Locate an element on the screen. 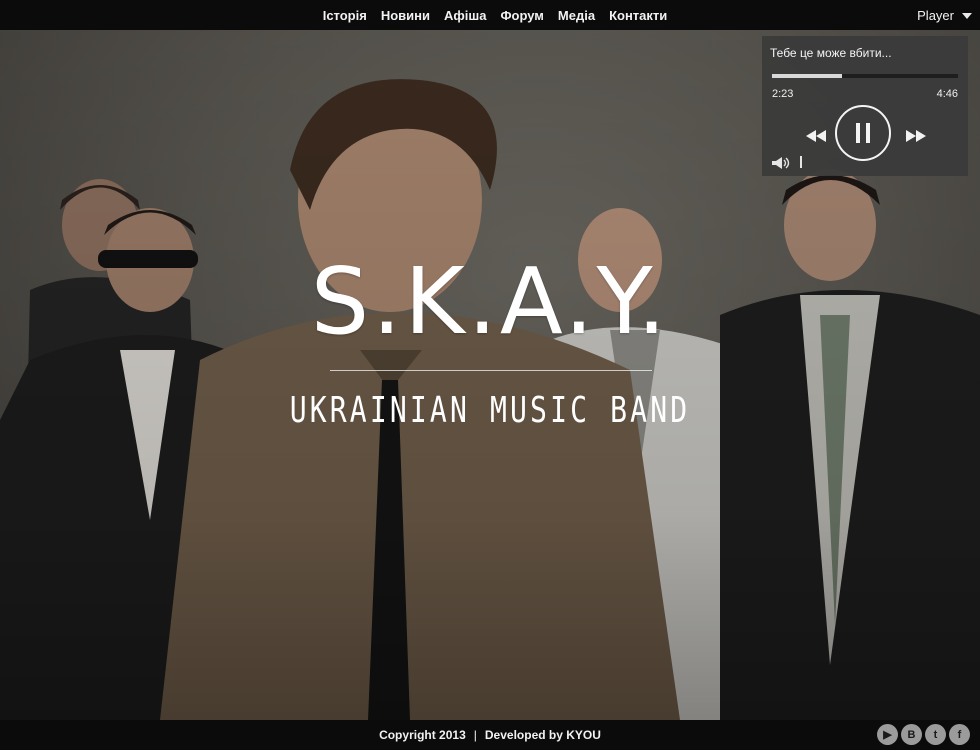  pause-button is located at coordinates (863, 133).